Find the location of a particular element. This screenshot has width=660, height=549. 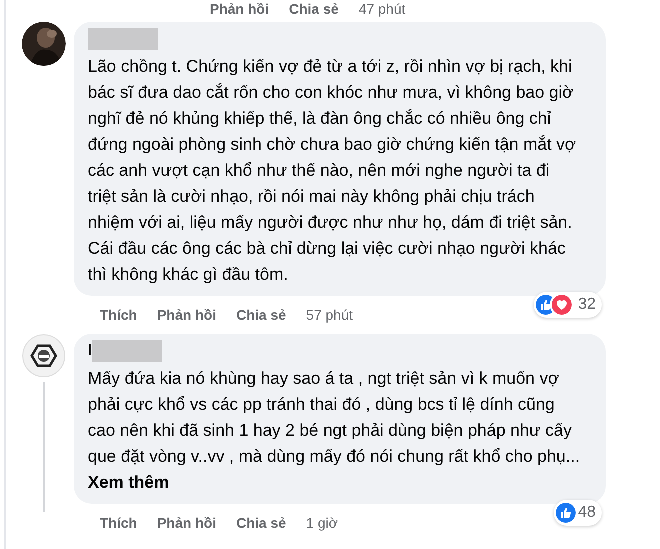

comment-action: 47 phút is located at coordinates (382, 9).